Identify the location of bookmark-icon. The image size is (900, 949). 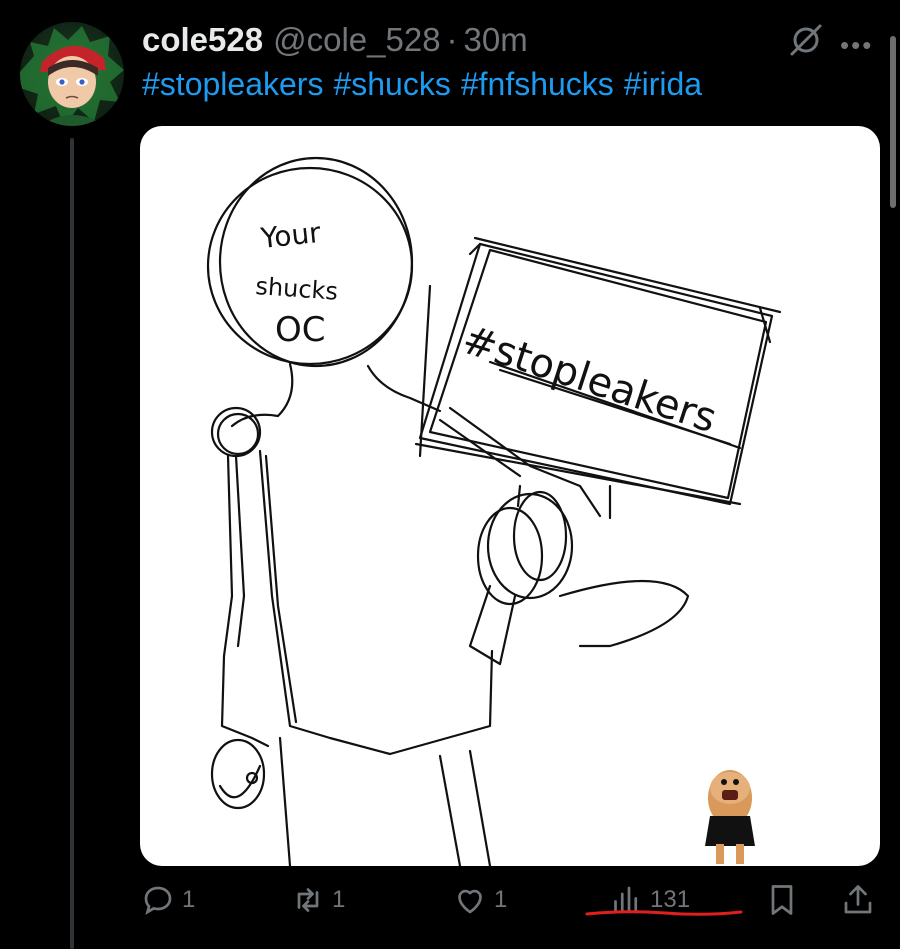
(782, 900).